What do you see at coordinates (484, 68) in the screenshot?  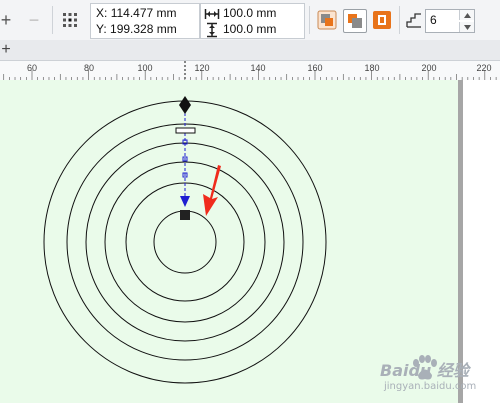 I see `ruler-label: 220` at bounding box center [484, 68].